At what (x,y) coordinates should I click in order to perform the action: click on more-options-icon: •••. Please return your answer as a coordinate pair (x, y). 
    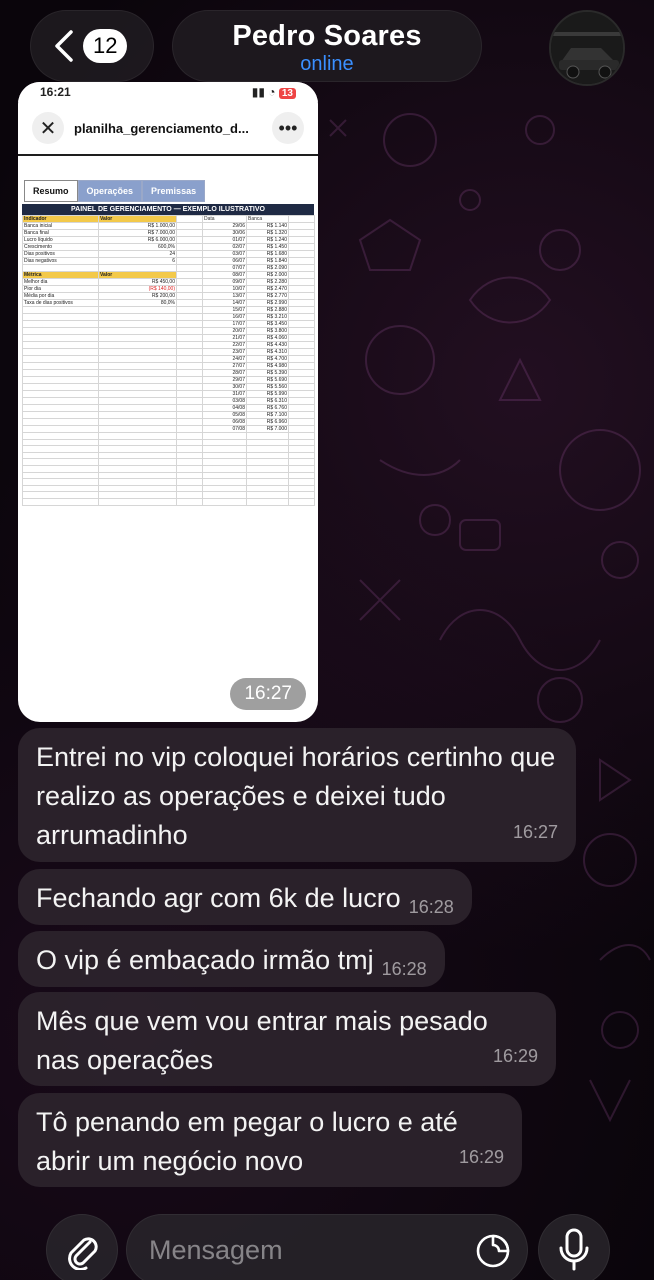
    Looking at the image, I should click on (288, 128).